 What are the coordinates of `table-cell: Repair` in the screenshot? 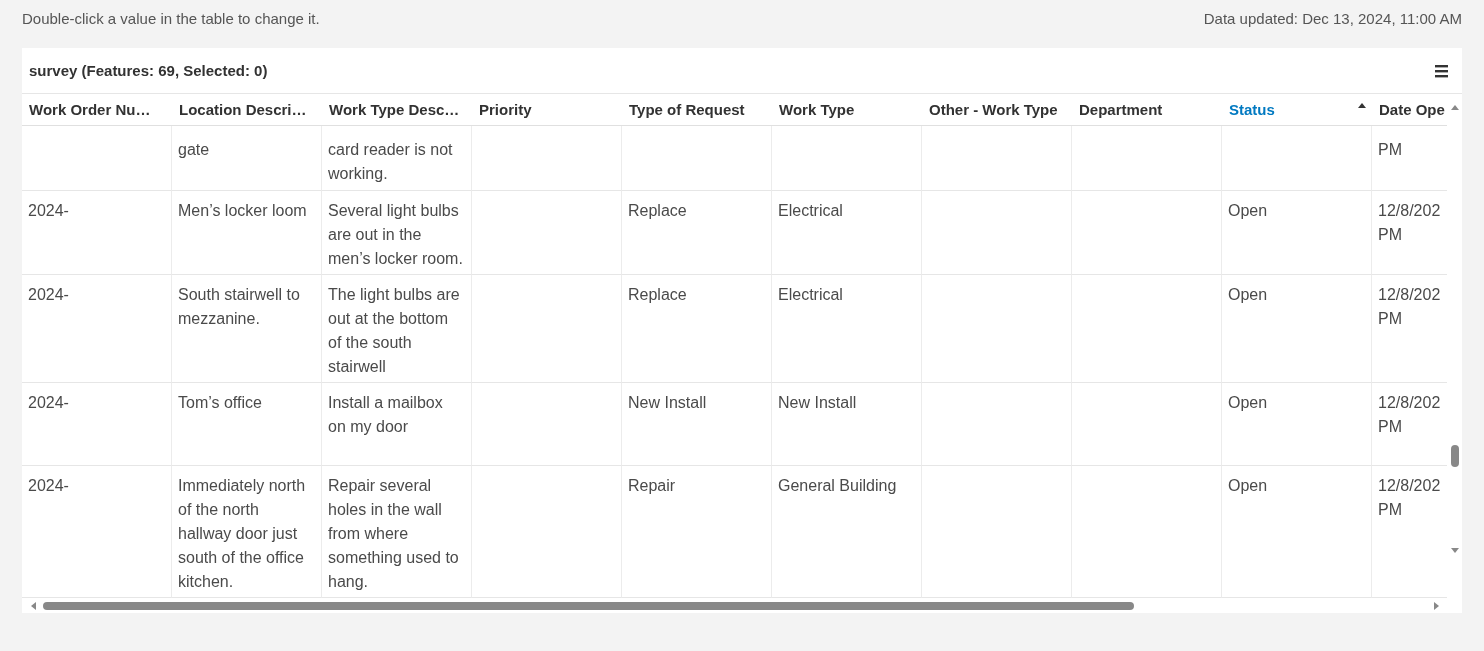 It's located at (697, 532).